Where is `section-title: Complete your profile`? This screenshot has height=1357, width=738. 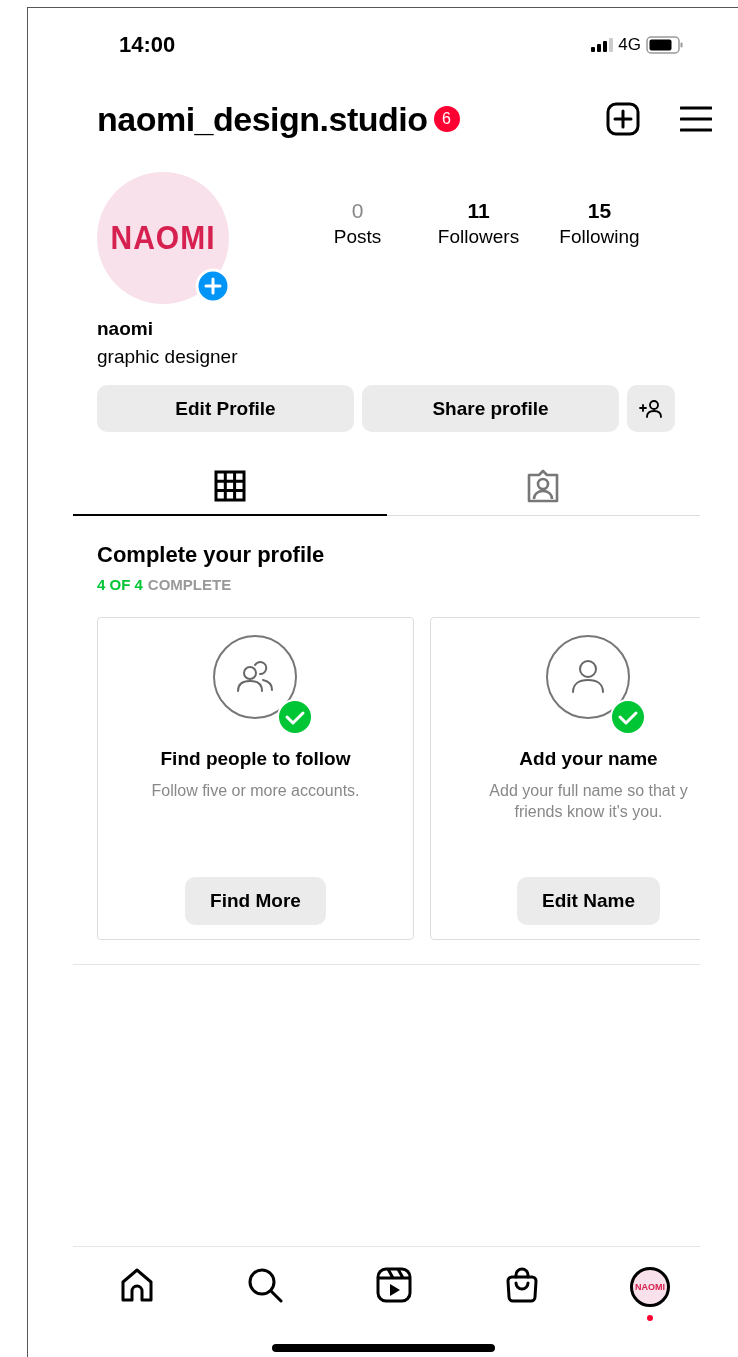
section-title: Complete your profile is located at coordinates (211, 555).